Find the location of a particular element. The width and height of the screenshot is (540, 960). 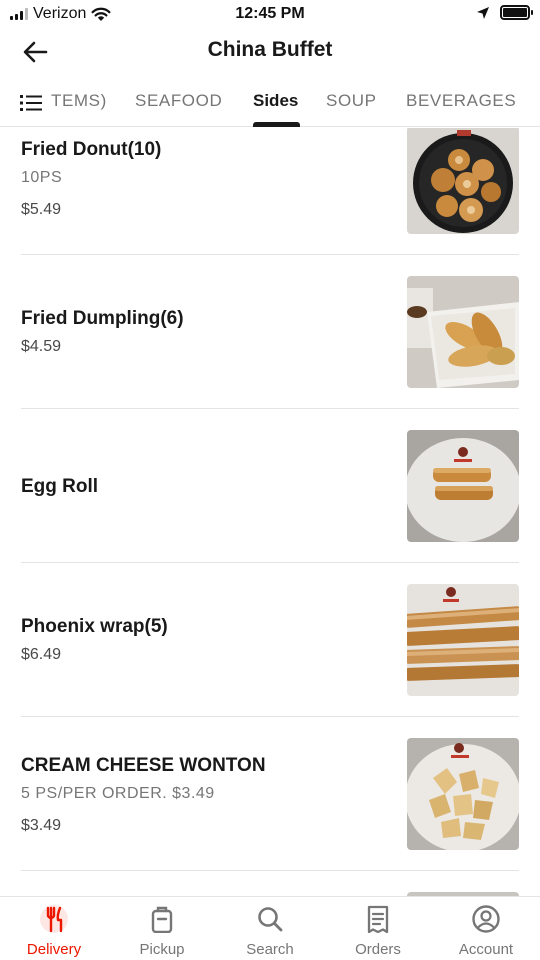

nav-label: Delivery is located at coordinates (54, 949).